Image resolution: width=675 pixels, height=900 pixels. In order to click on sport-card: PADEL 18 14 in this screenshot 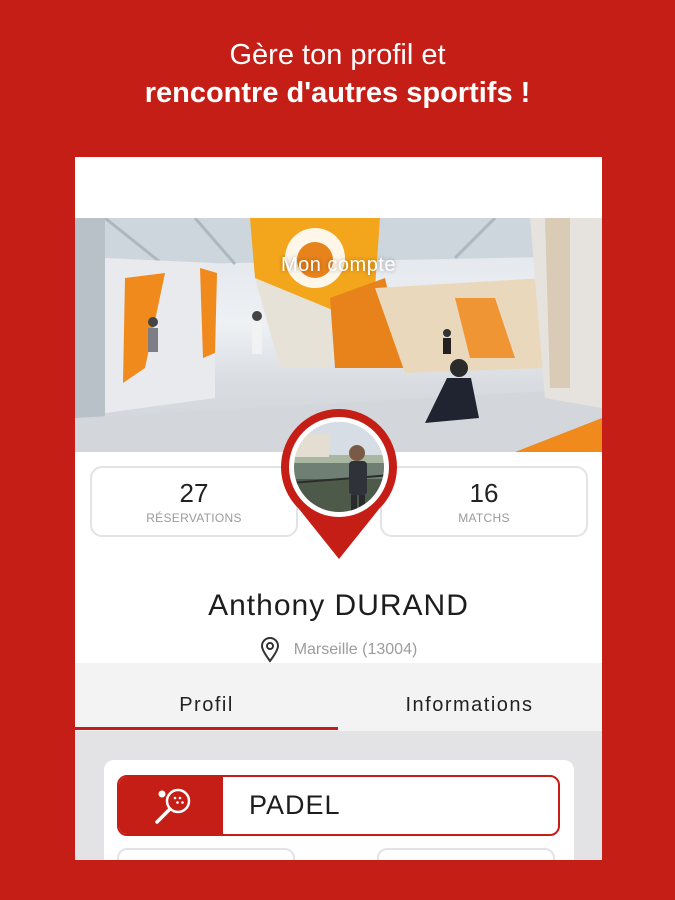, I will do `click(339, 810)`.